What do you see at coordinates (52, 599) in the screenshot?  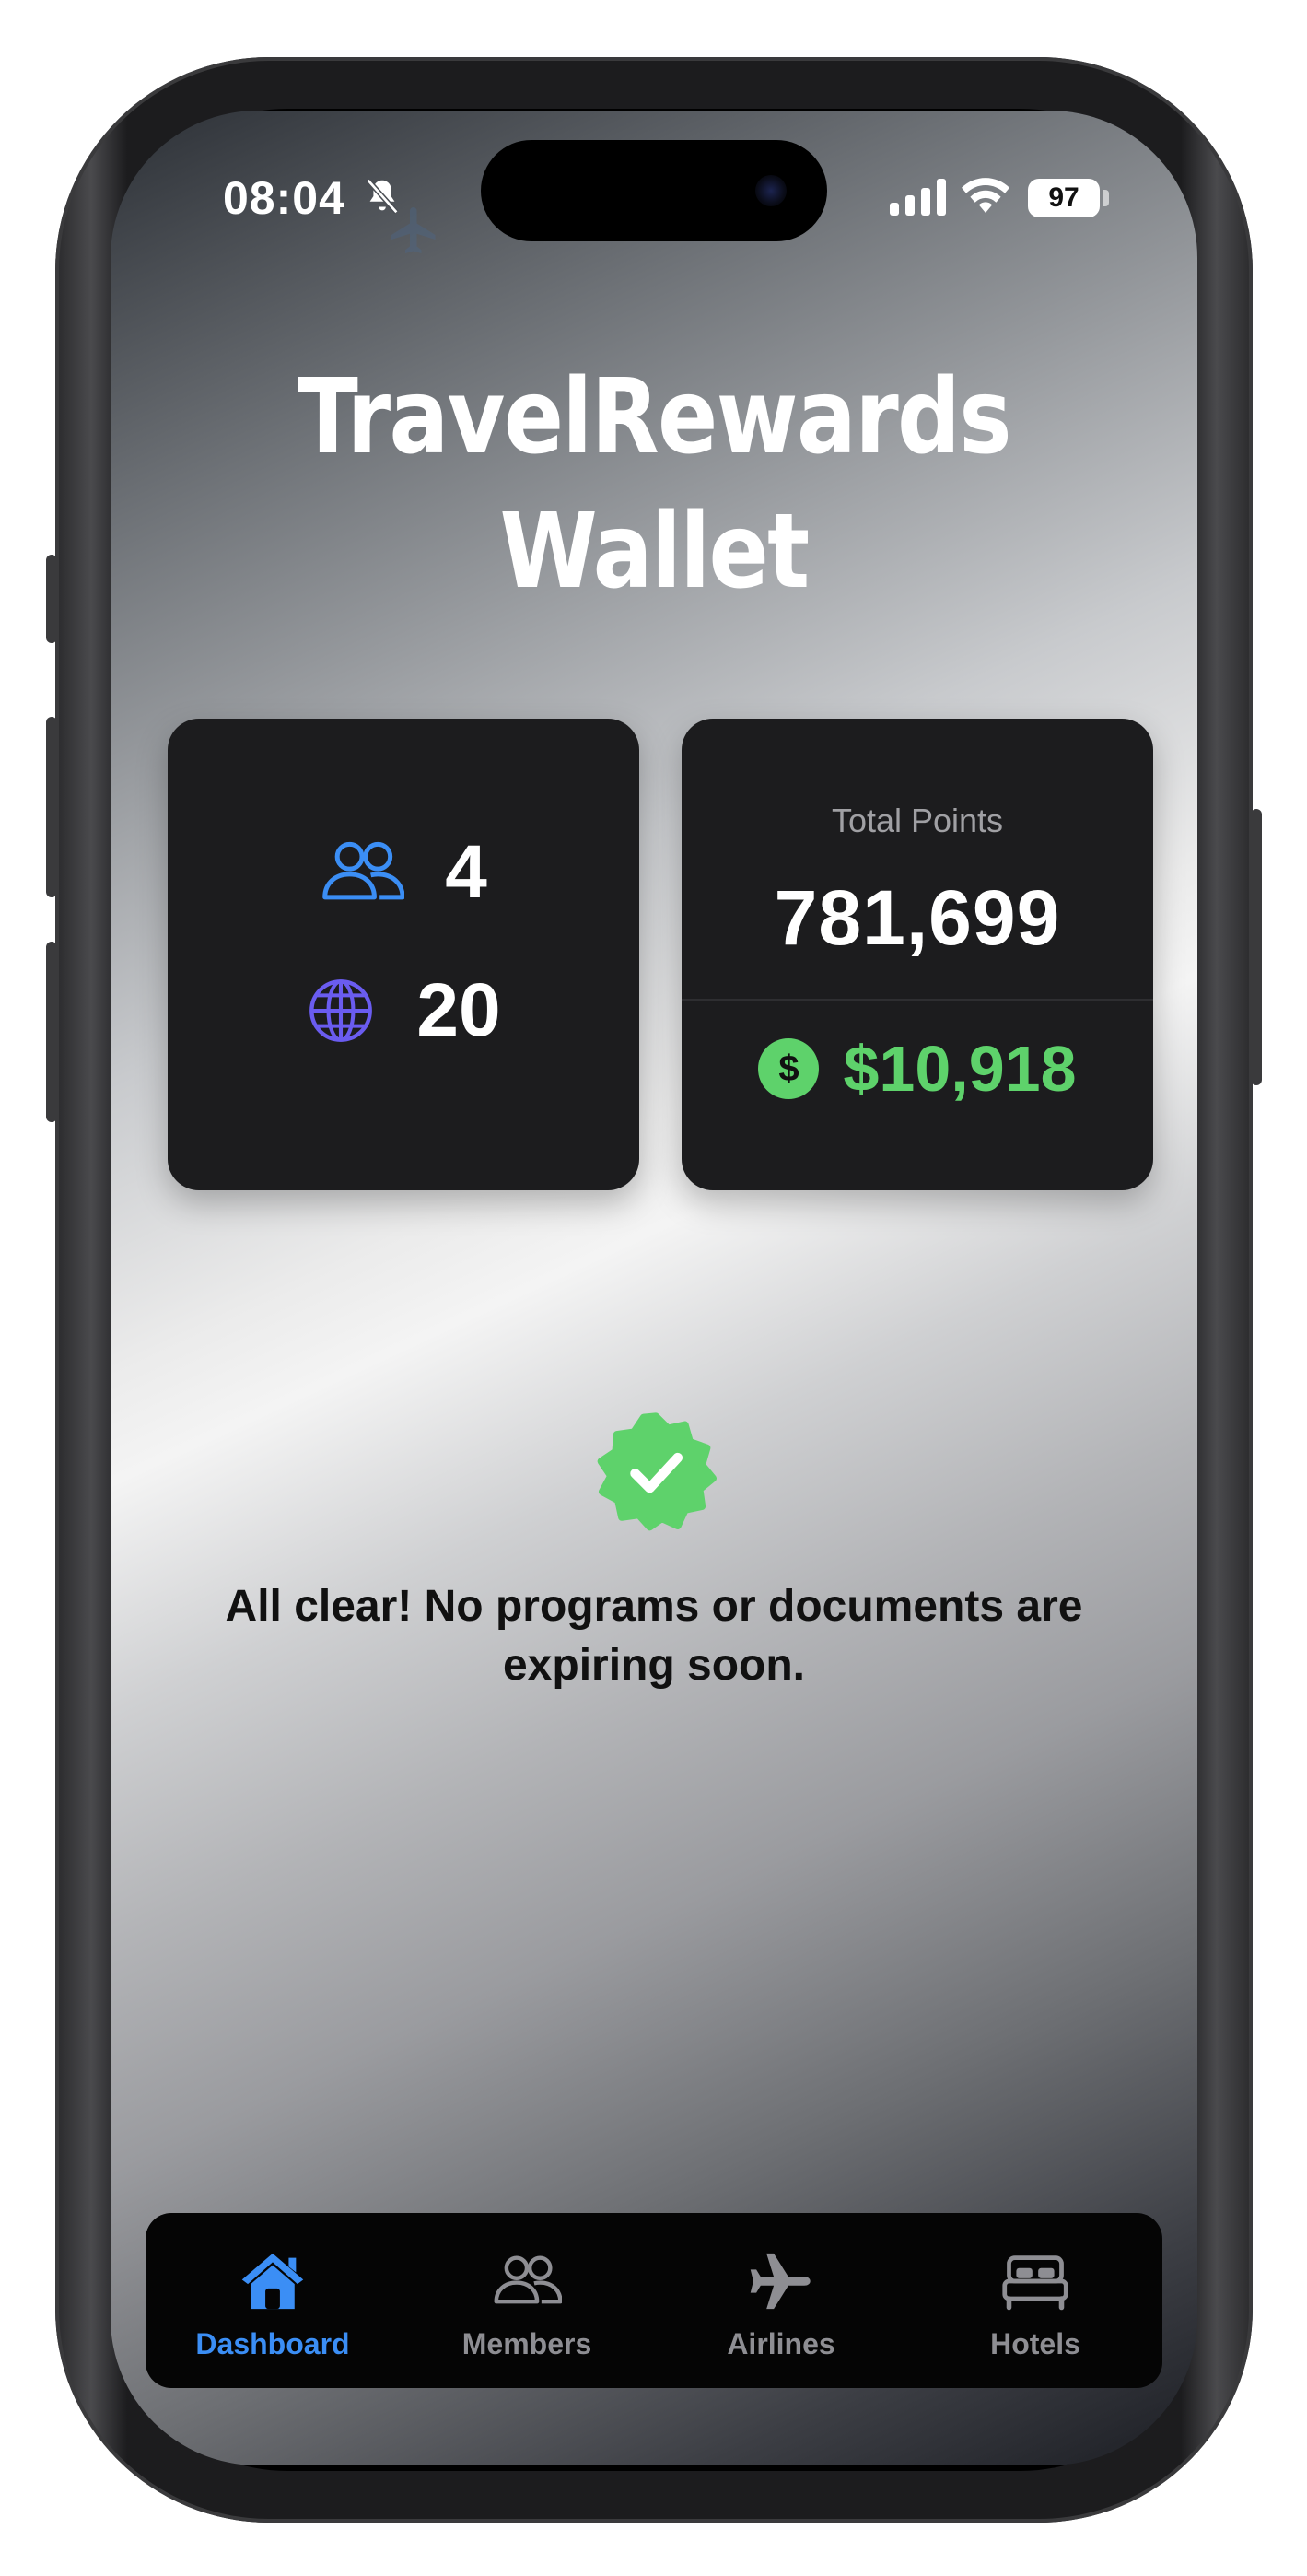 I see `action-button` at bounding box center [52, 599].